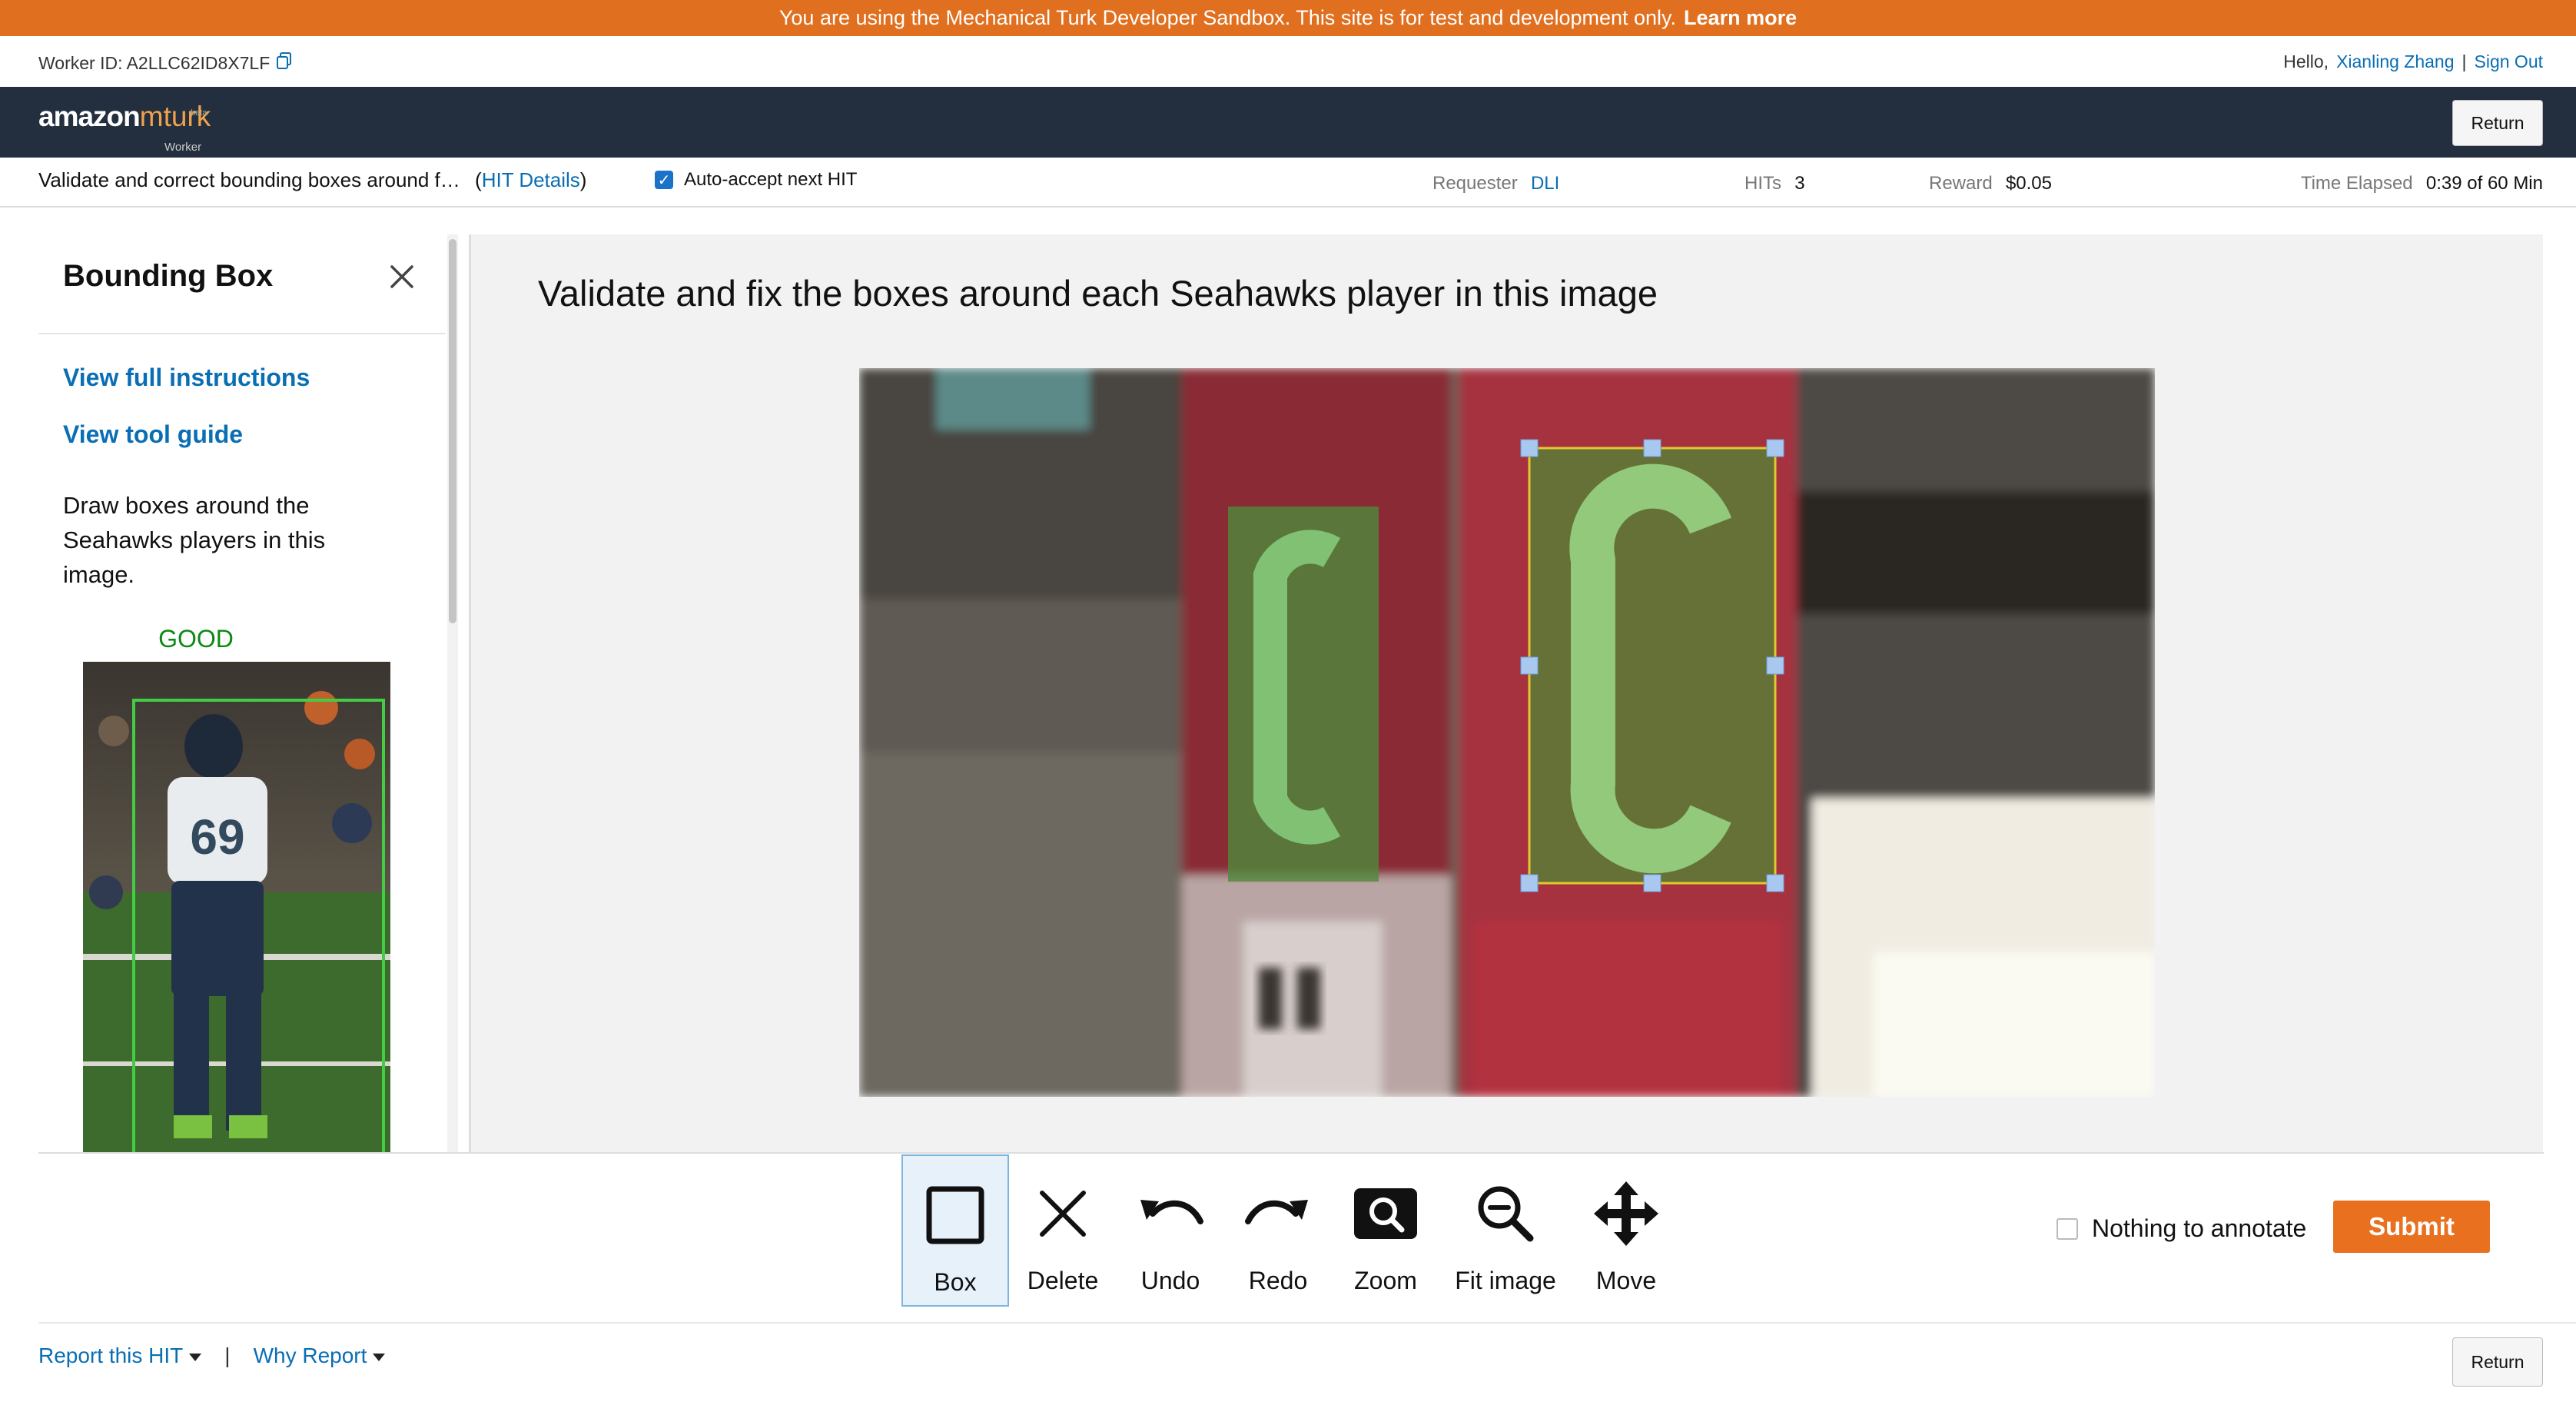 The width and height of the screenshot is (2576, 1425). I want to click on requester-info: Requester DLI, so click(1495, 183).